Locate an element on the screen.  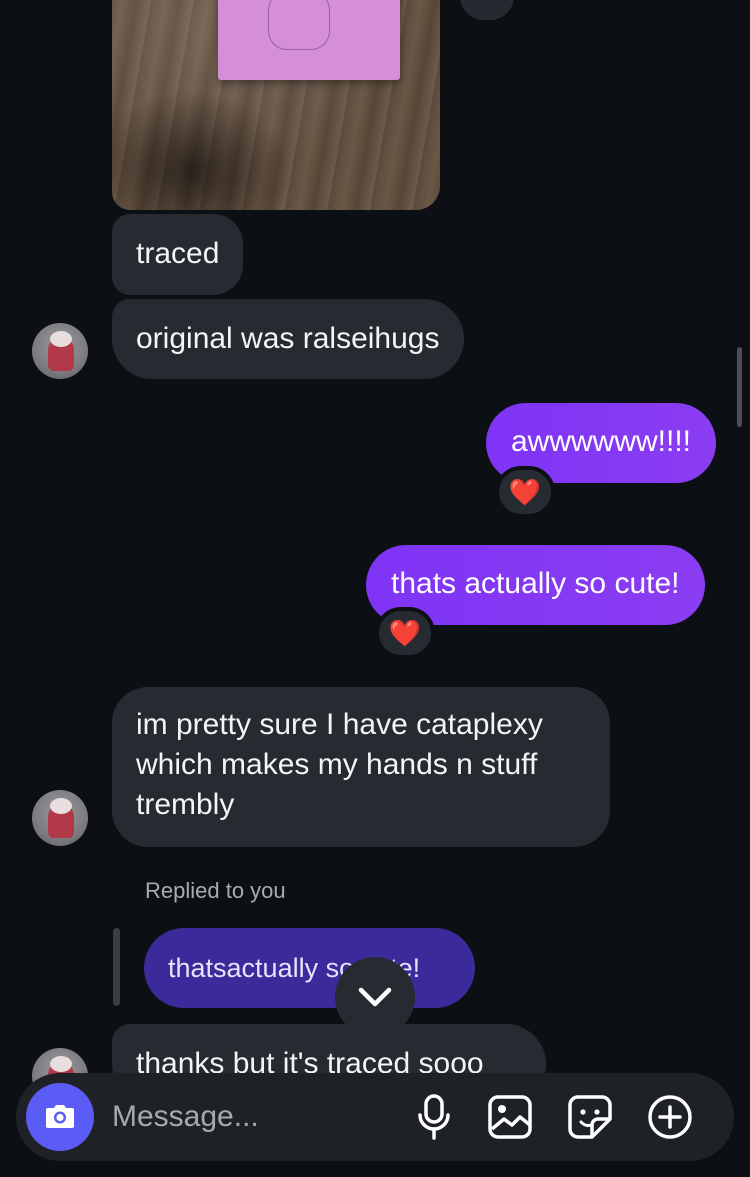
gallery-button is located at coordinates (510, 1117).